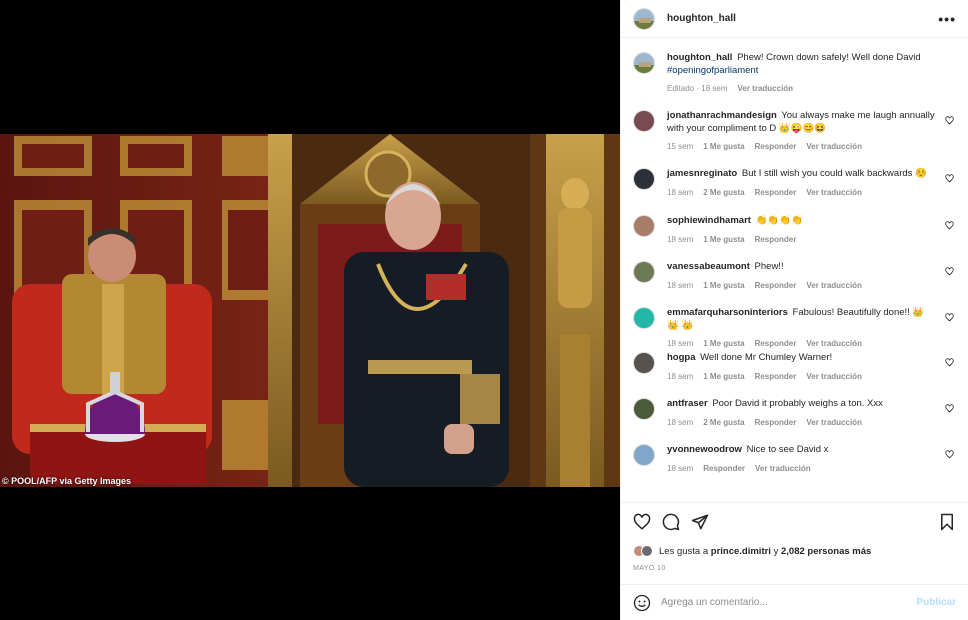 Image resolution: width=968 pixels, height=620 pixels. Describe the element at coordinates (826, 551) in the screenshot. I see `likes-count-link: 2,082 personas más` at that location.